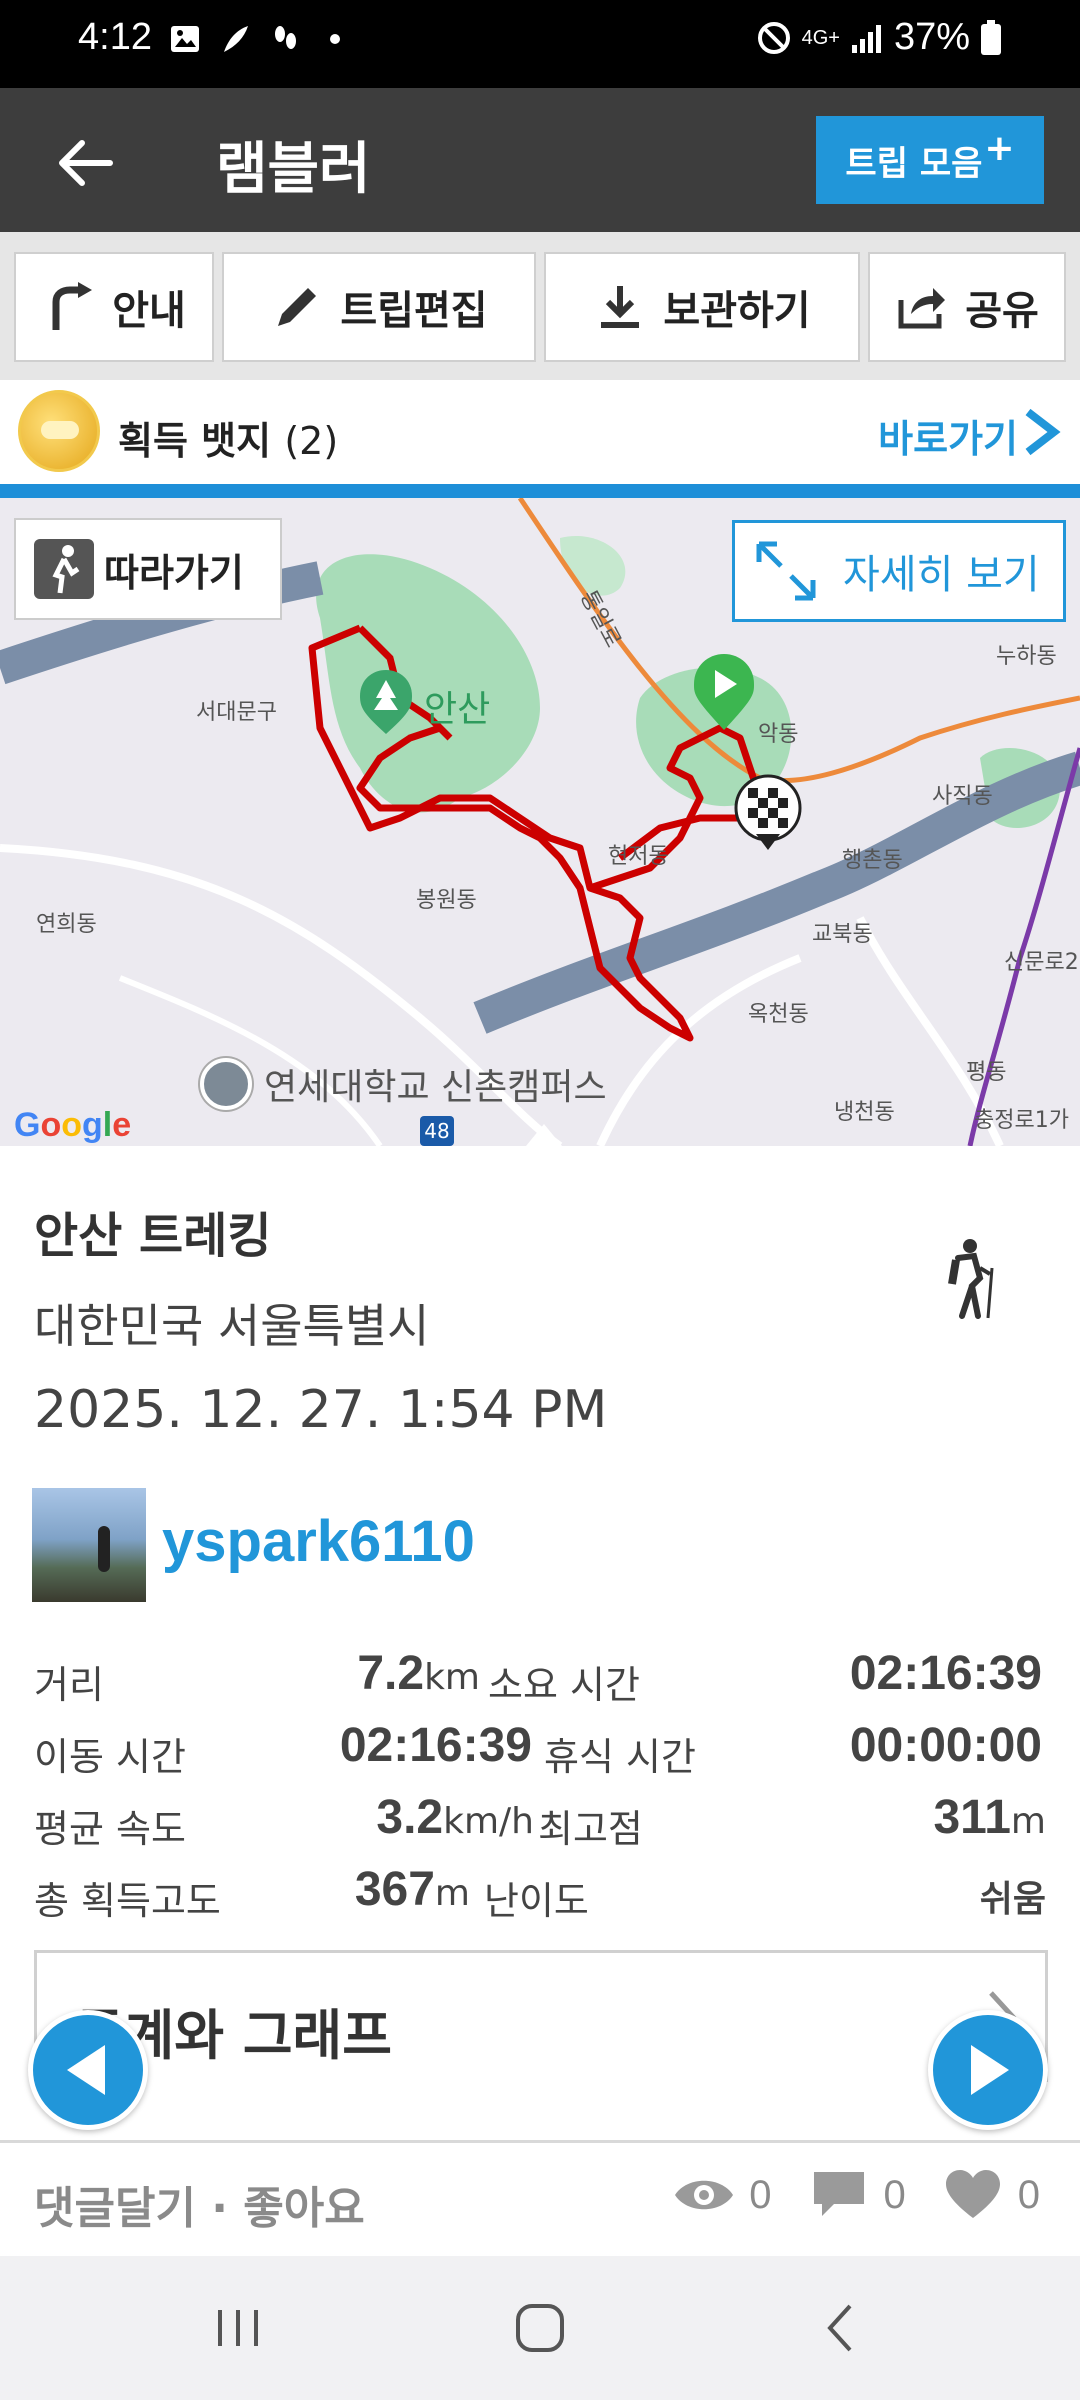 This screenshot has width=1080, height=2400. Describe the element at coordinates (318, 1541) in the screenshot. I see `username-link: yspark6110` at that location.